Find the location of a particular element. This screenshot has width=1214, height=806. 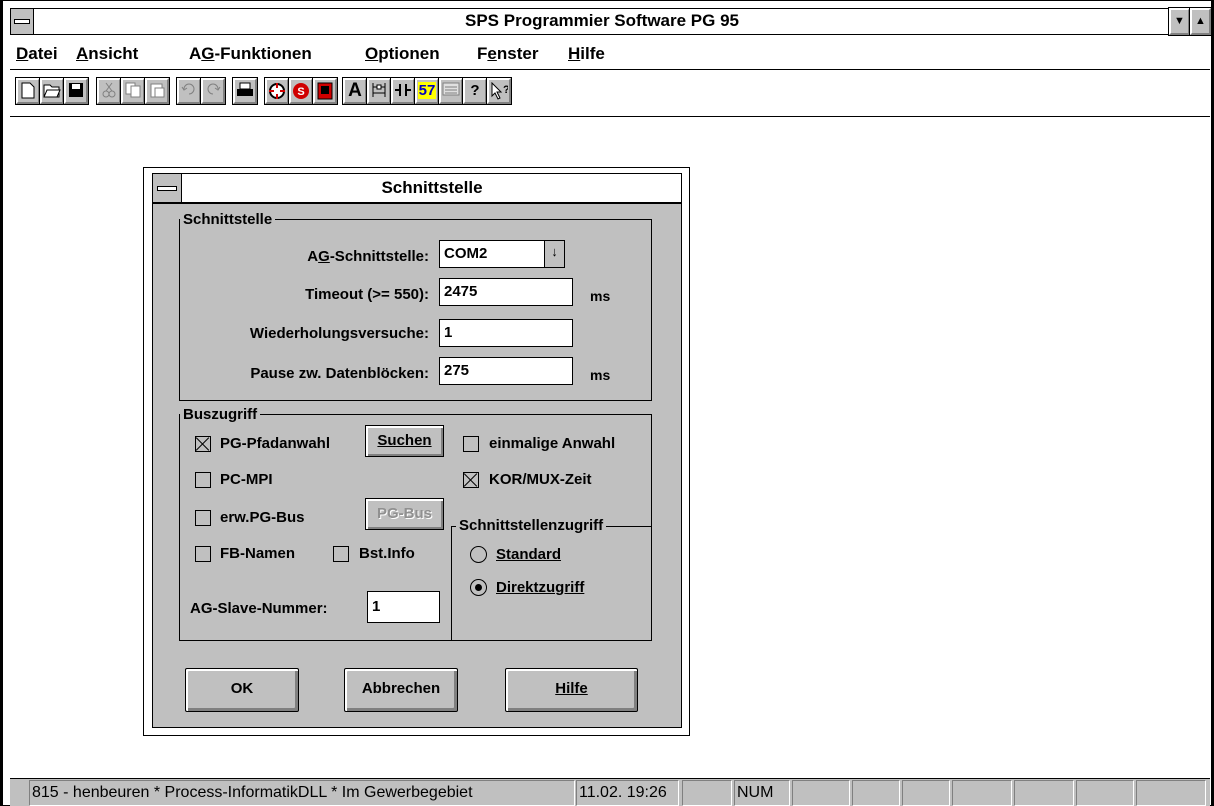

menu-datei: Datei is located at coordinates (37, 54).